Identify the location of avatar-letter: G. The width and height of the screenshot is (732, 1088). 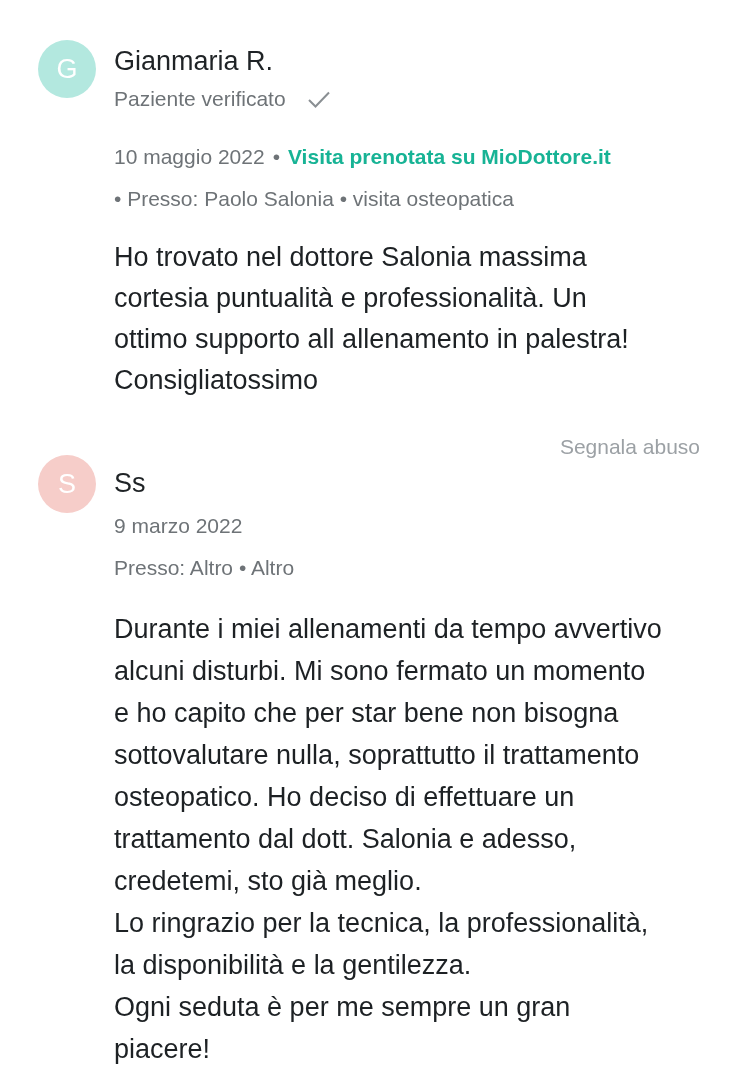
(67, 69).